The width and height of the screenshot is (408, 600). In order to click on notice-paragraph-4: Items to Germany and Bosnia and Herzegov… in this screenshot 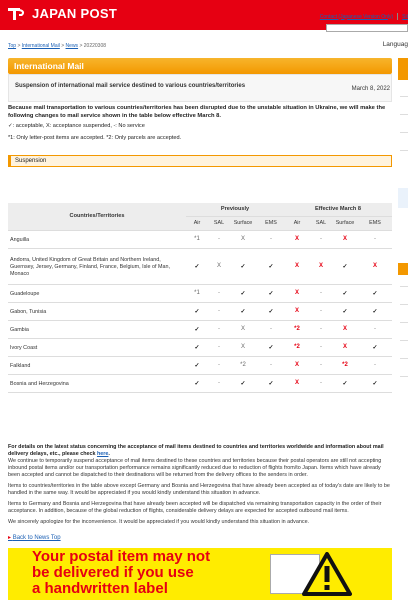, I will do `click(195, 507)`.